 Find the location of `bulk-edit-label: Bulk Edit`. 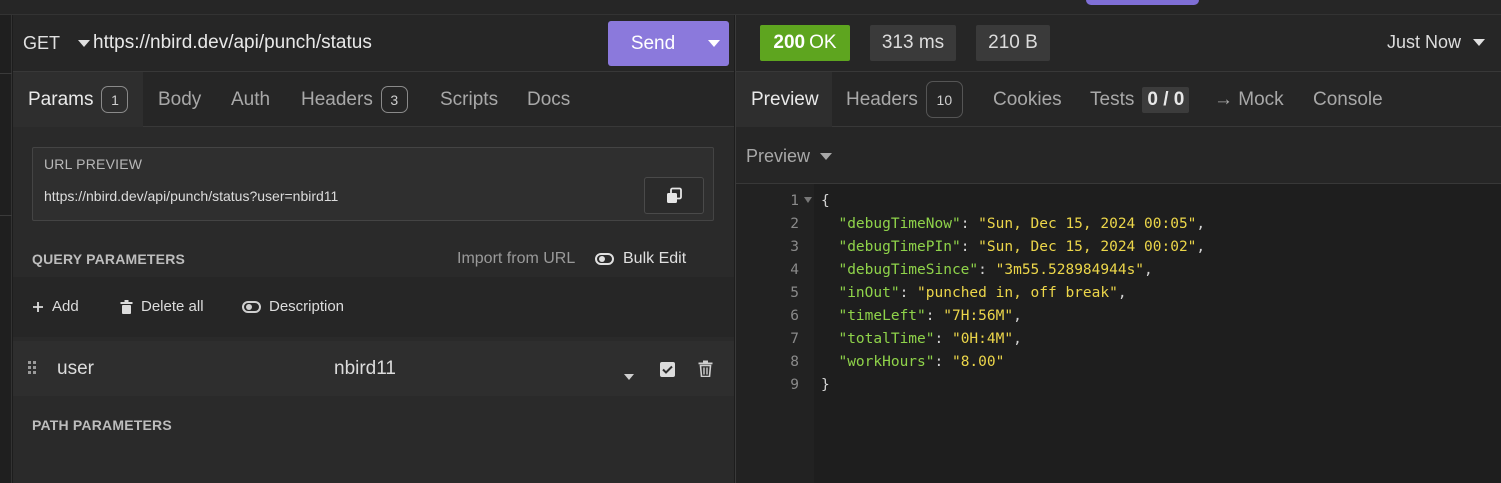

bulk-edit-label: Bulk Edit is located at coordinates (655, 258).